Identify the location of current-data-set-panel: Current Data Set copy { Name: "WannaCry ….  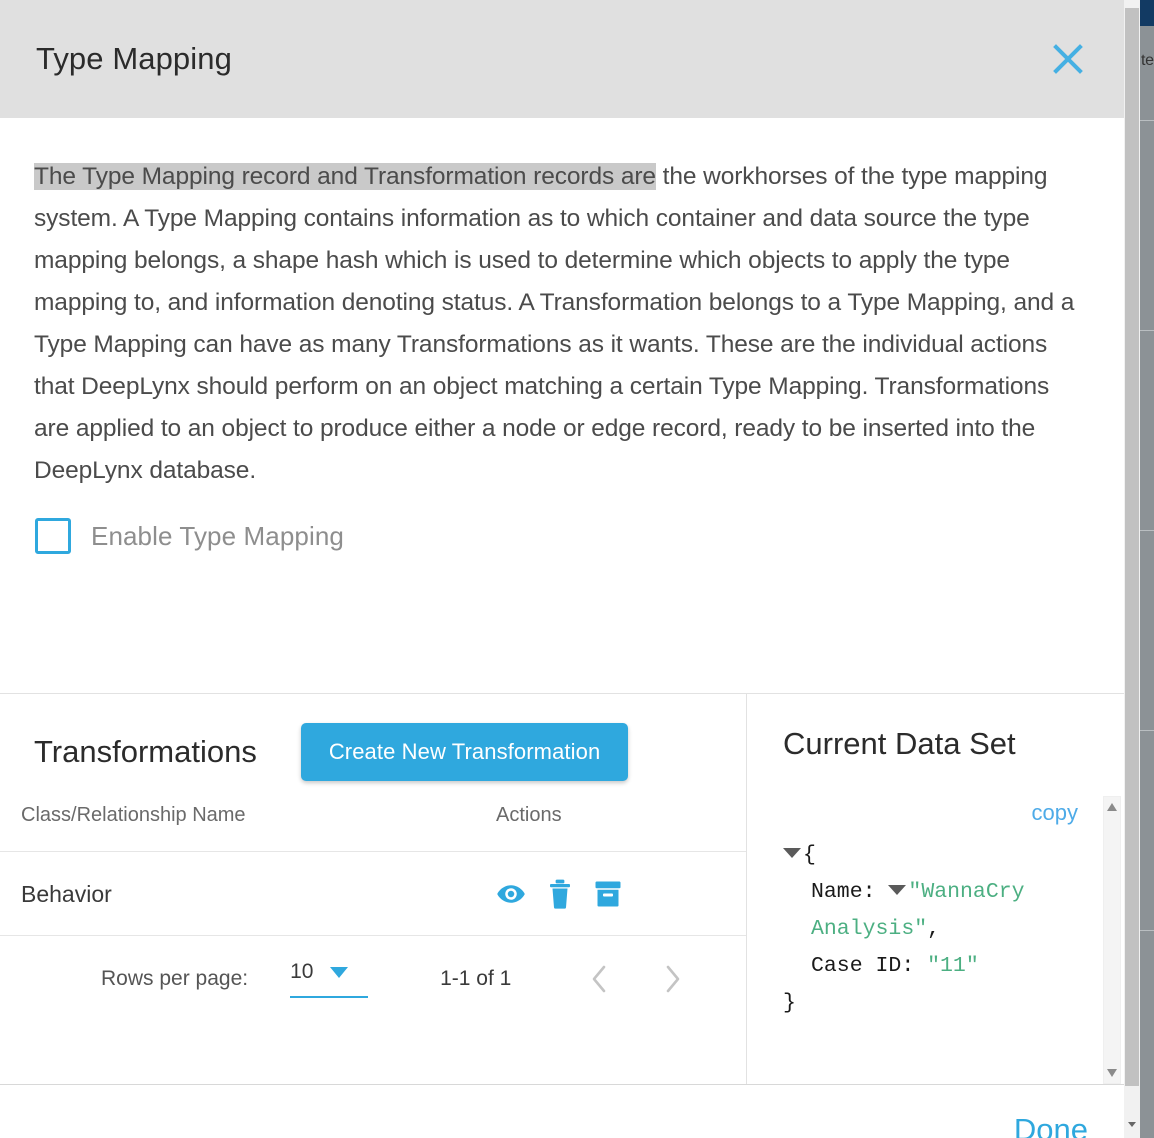
(935, 889).